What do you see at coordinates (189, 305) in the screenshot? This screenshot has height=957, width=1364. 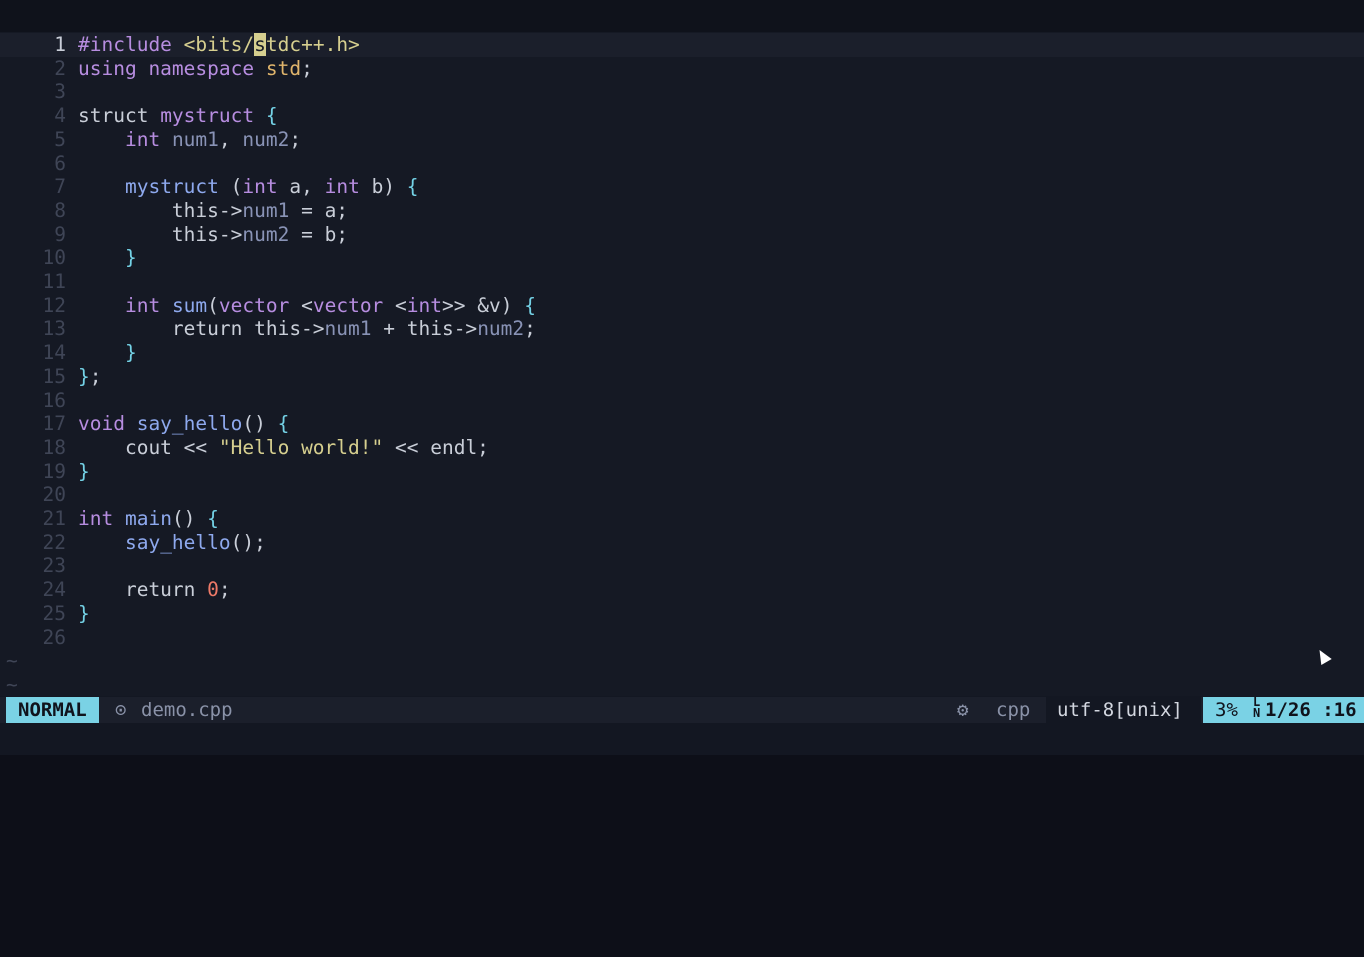 I see `code-token: sum` at bounding box center [189, 305].